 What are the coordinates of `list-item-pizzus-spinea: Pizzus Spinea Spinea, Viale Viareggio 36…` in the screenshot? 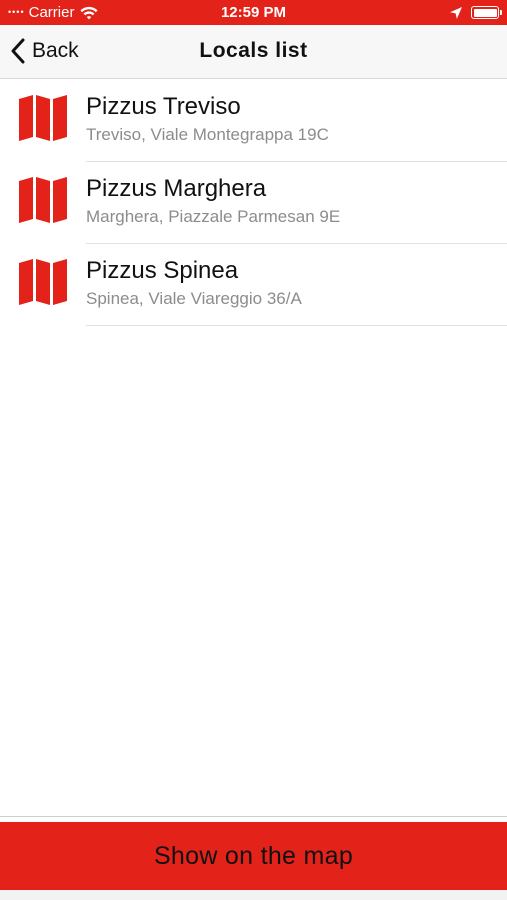 It's located at (253, 285).